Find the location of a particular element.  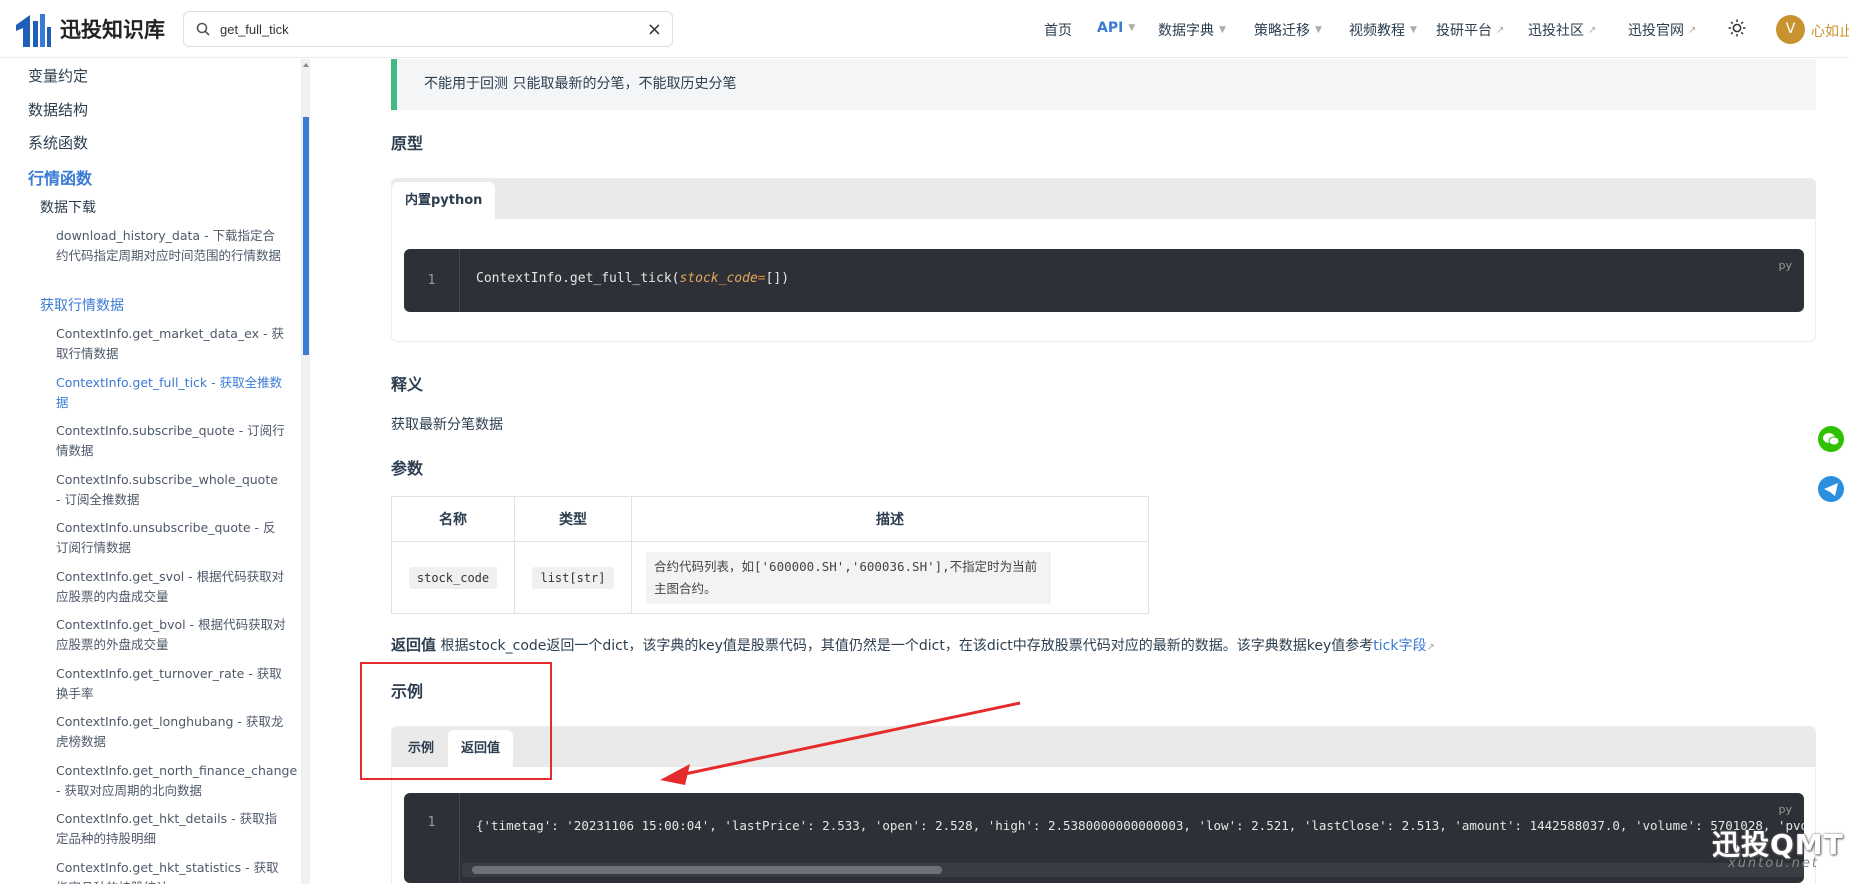

brand-logo: 迅投知识库 is located at coordinates (89, 29).